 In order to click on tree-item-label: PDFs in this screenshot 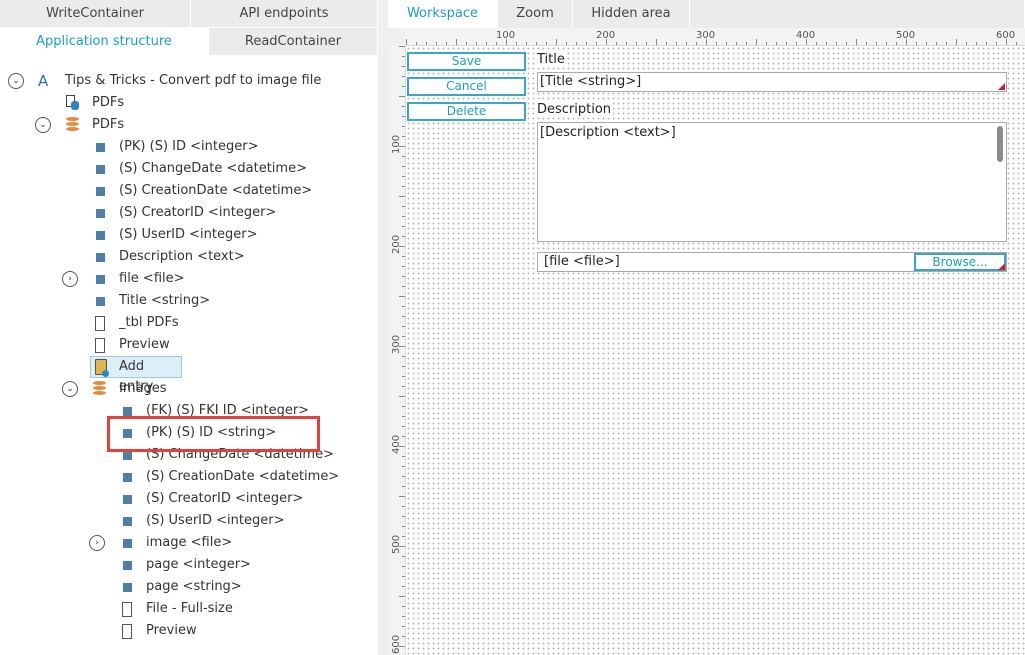, I will do `click(108, 102)`.